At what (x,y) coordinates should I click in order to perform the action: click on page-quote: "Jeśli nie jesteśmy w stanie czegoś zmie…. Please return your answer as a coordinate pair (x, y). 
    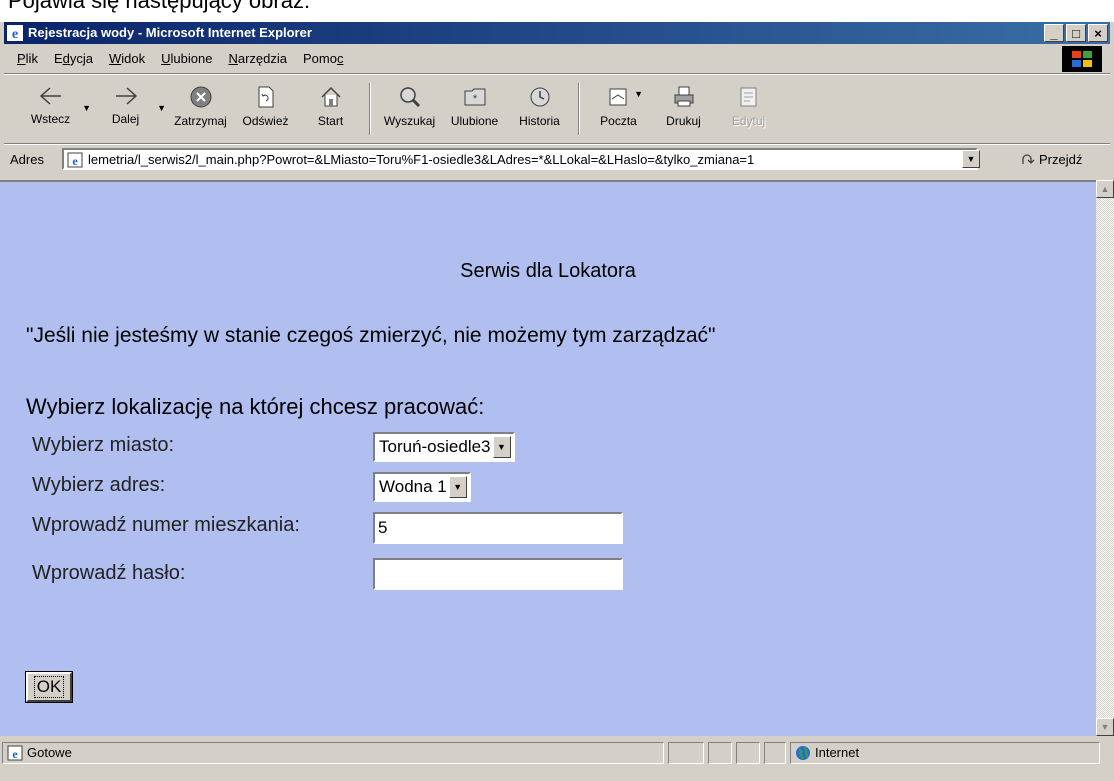
    Looking at the image, I should click on (371, 335).